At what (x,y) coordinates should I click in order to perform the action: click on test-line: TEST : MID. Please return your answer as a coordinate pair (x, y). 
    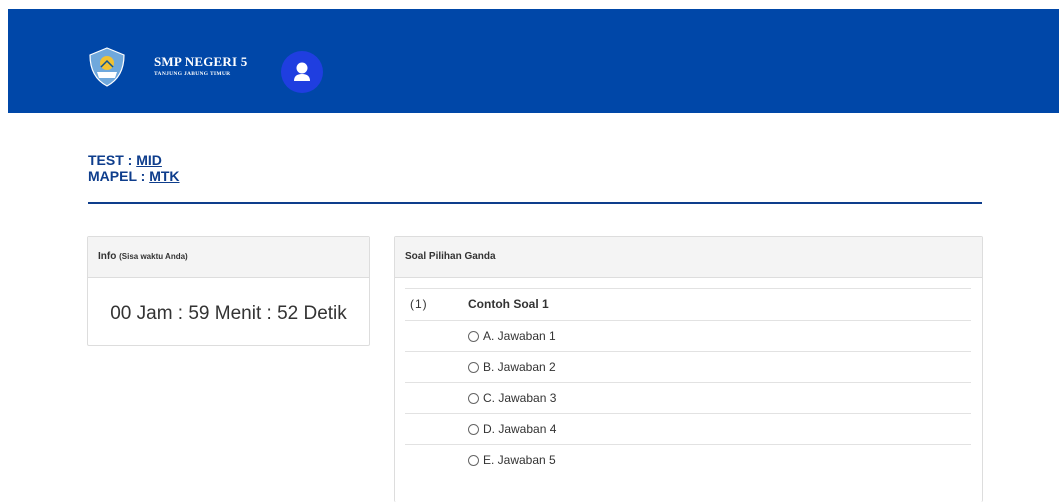
    Looking at the image, I should click on (134, 160).